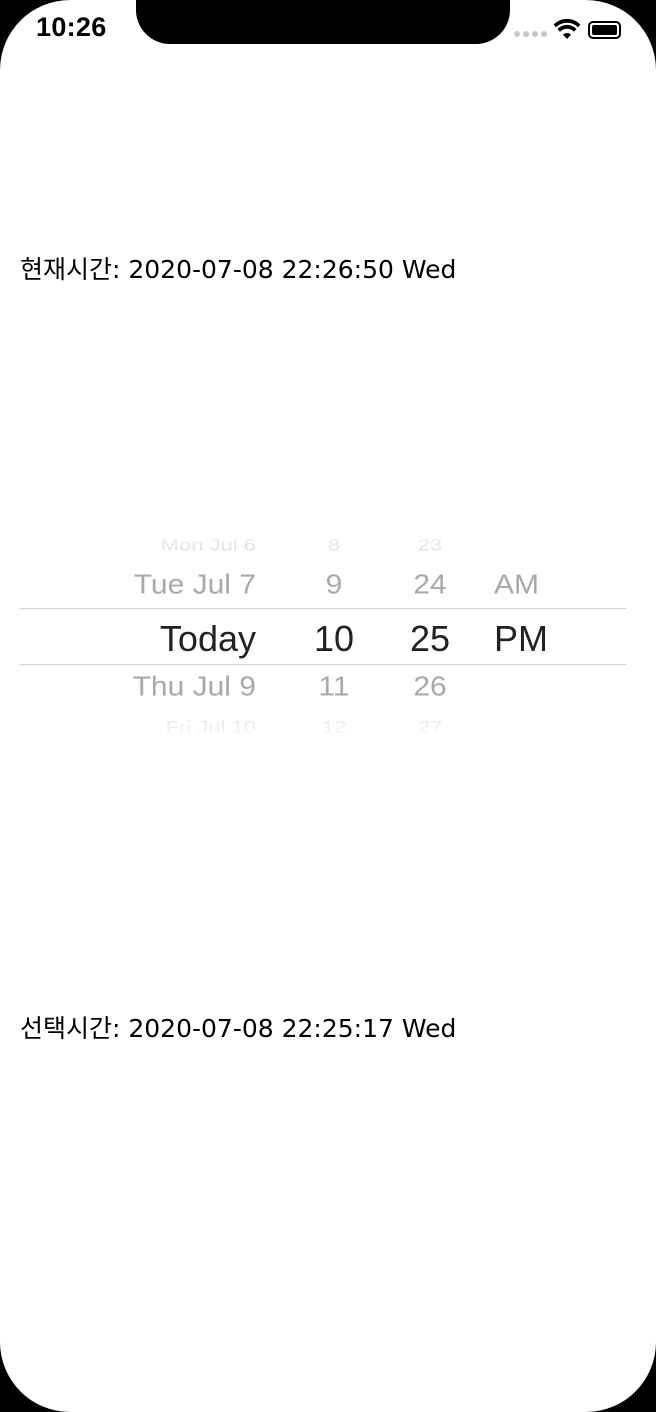 This screenshot has height=1412, width=656. Describe the element at coordinates (238, 1028) in the screenshot. I see `selected-time-label: 선택시간: 2020-07-08 22:25:17 Wed` at that location.